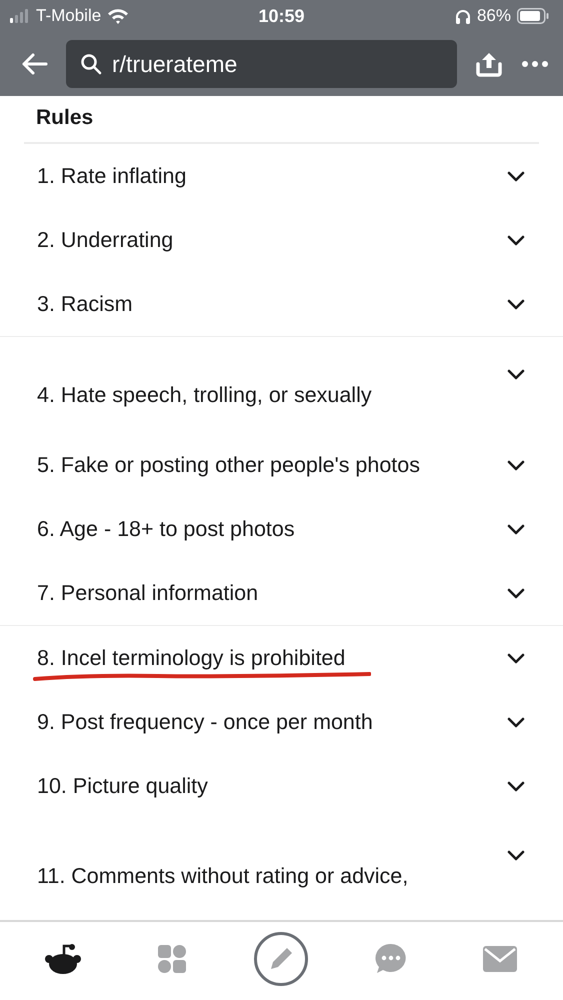 The width and height of the screenshot is (563, 1000). I want to click on rule-item: 1. Rate inflating, so click(281, 176).